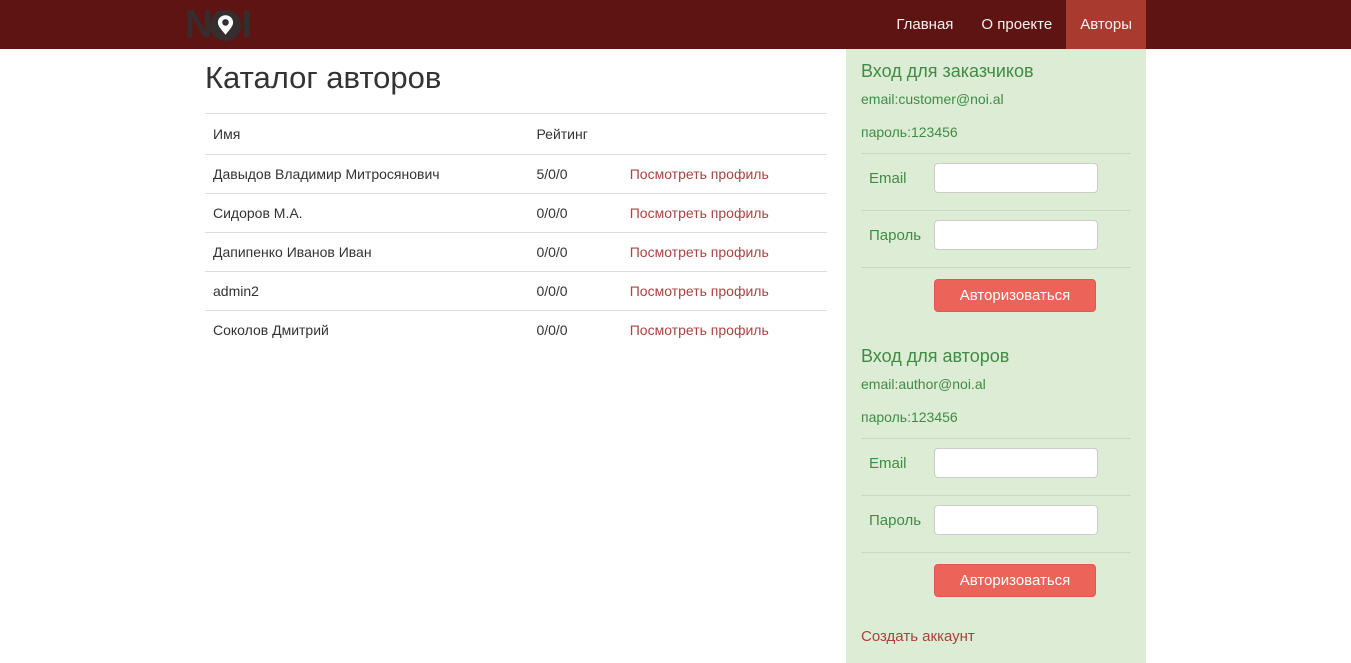 The height and width of the screenshot is (663, 1351). What do you see at coordinates (675, 24) in the screenshot?
I see `navbar: N I Главная О проекте Авторы` at bounding box center [675, 24].